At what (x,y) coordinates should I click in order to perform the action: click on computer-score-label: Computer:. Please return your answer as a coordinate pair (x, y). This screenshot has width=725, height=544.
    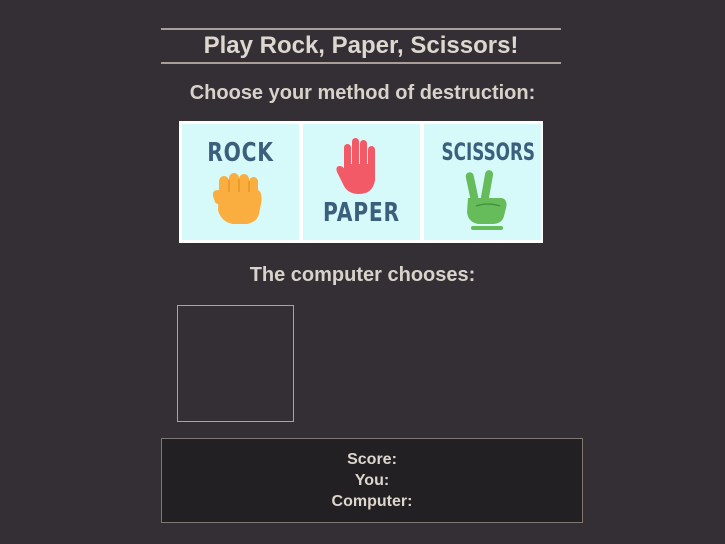
    Looking at the image, I should click on (372, 501).